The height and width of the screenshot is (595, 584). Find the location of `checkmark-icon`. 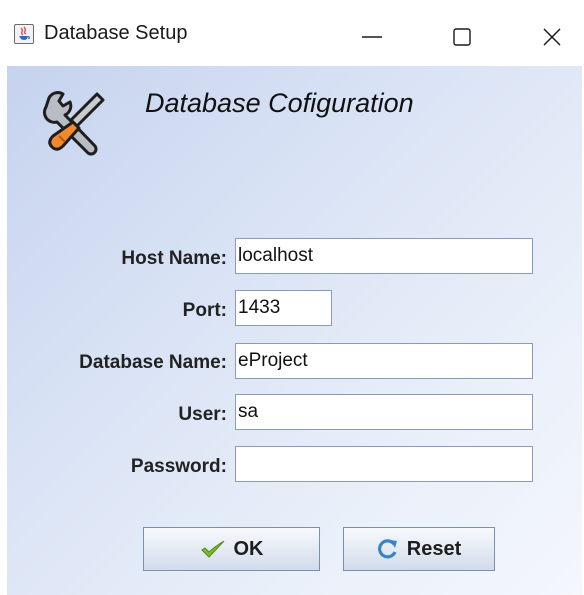

checkmark-icon is located at coordinates (212, 549).